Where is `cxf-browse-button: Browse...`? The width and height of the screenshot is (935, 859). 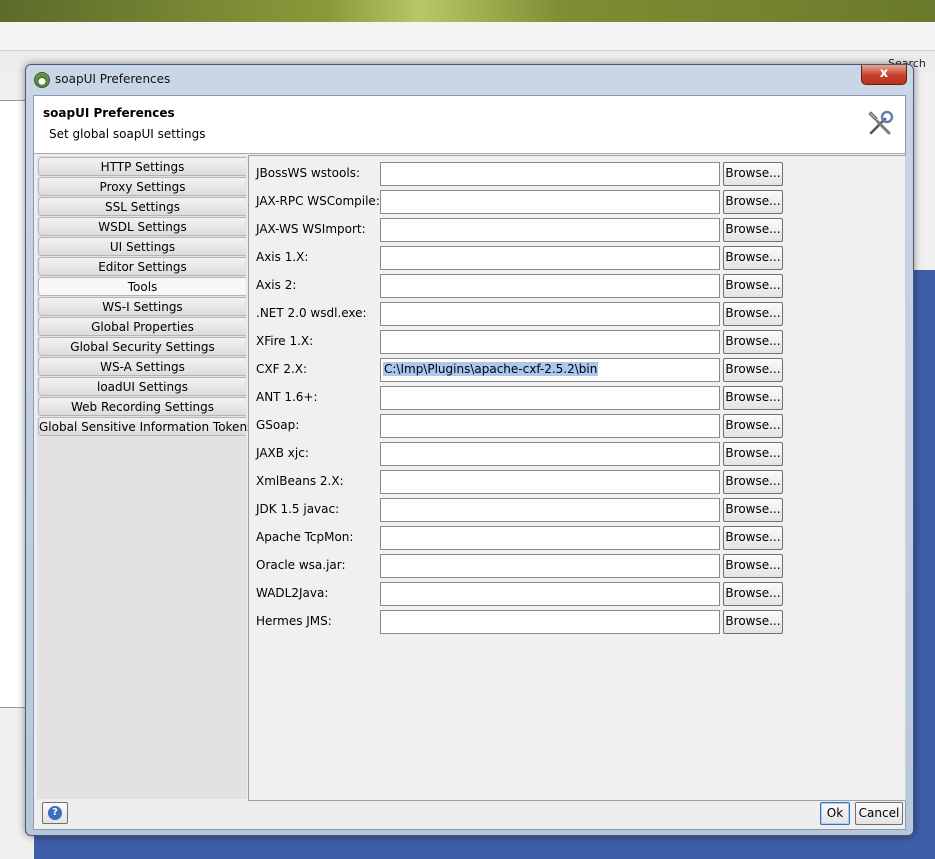 cxf-browse-button: Browse... is located at coordinates (753, 370).